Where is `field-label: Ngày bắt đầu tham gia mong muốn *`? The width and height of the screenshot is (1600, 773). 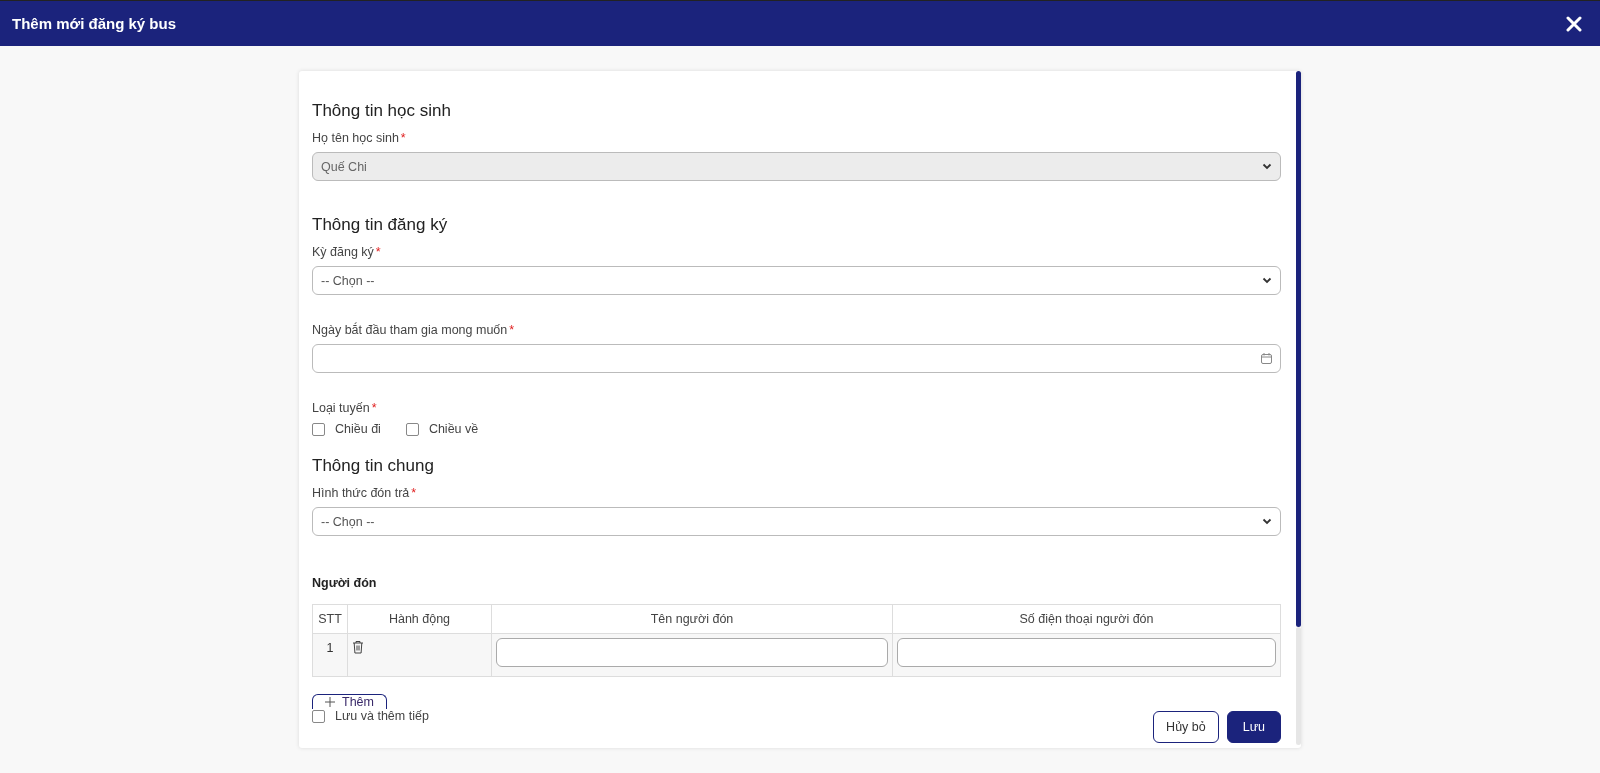 field-label: Ngày bắt đầu tham gia mong muốn * is located at coordinates (414, 330).